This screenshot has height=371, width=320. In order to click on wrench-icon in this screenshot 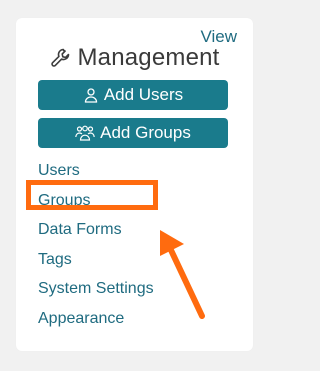, I will do `click(61, 58)`.